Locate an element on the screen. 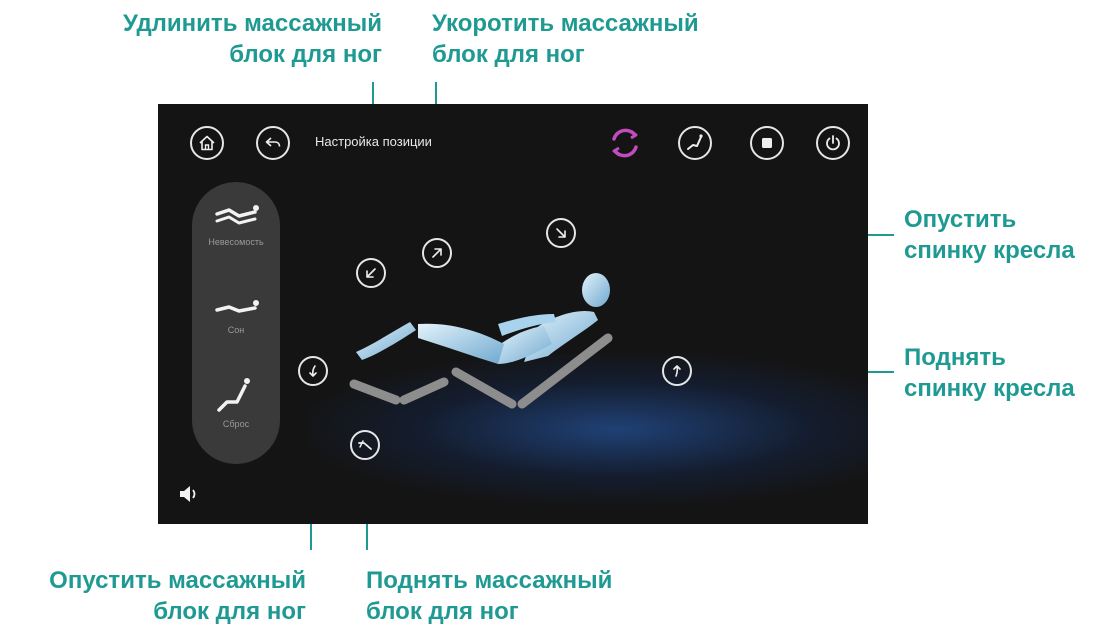 The height and width of the screenshot is (627, 1112). reset-chair-icon is located at coordinates (233, 395).